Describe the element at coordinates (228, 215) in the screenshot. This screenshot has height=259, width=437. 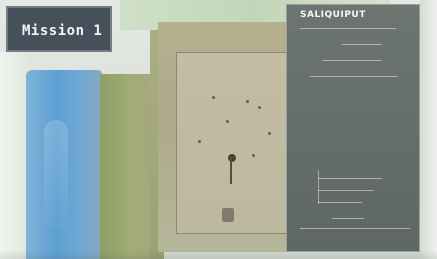
I see `unit-figure` at that location.